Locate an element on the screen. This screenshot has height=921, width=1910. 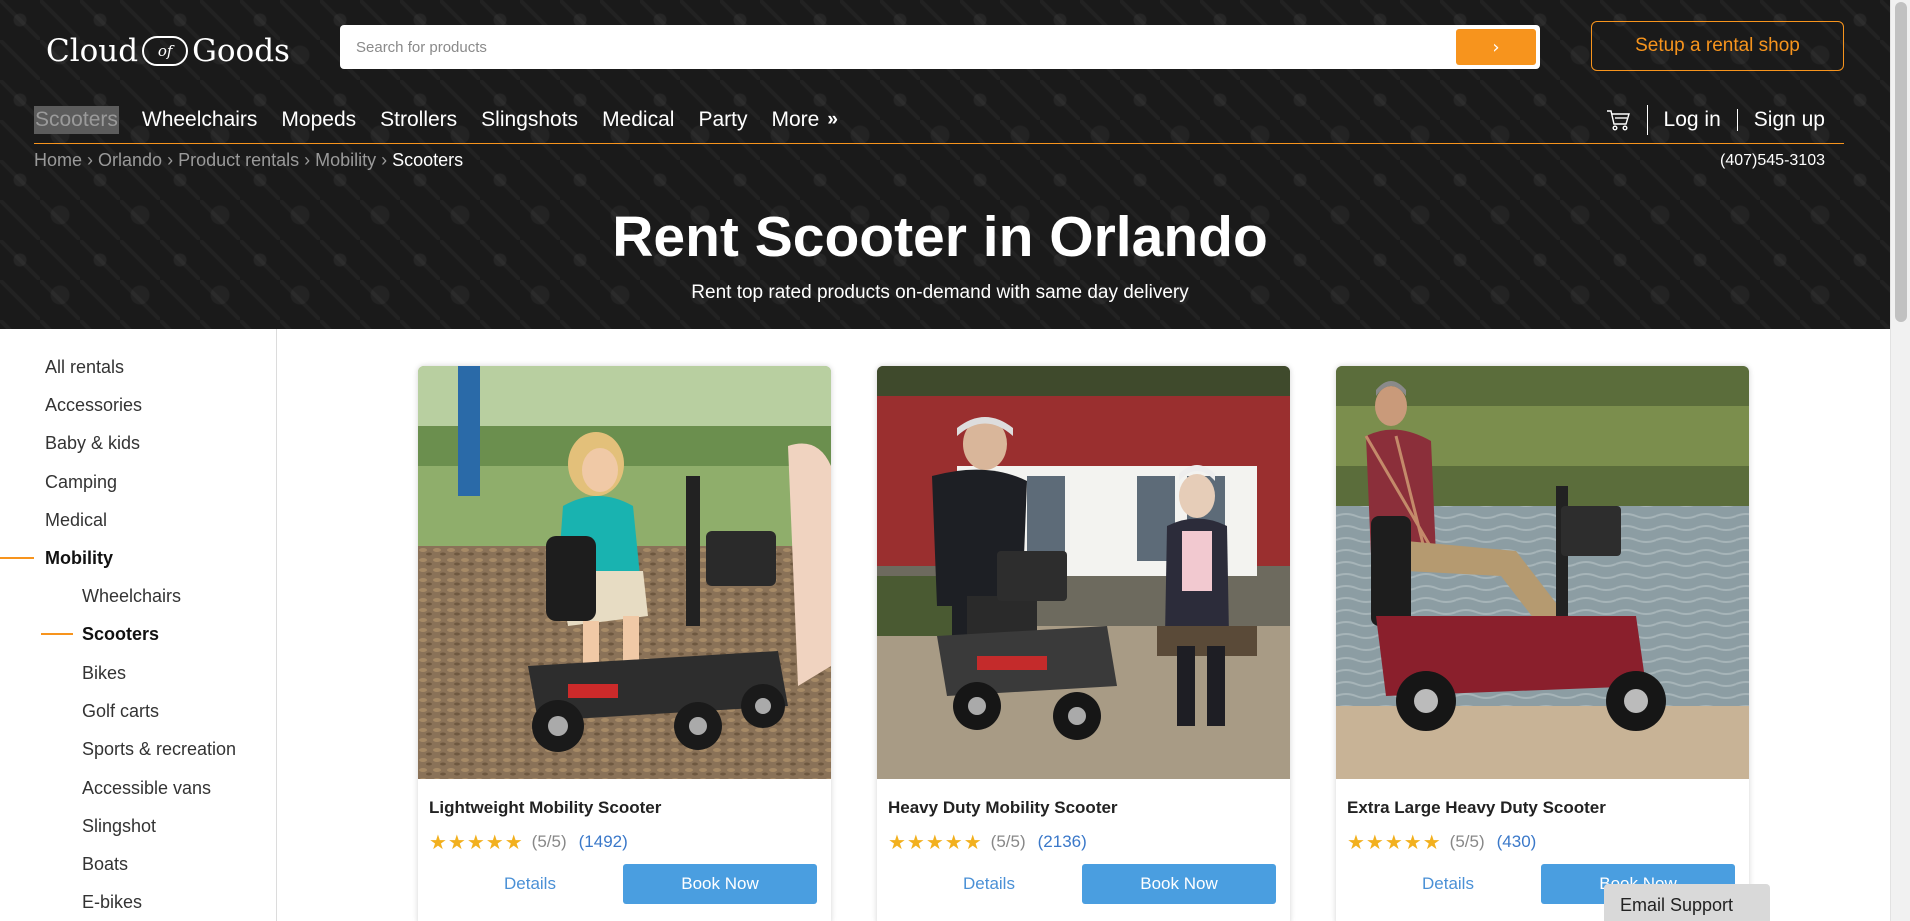
header-divider is located at coordinates (939, 143).